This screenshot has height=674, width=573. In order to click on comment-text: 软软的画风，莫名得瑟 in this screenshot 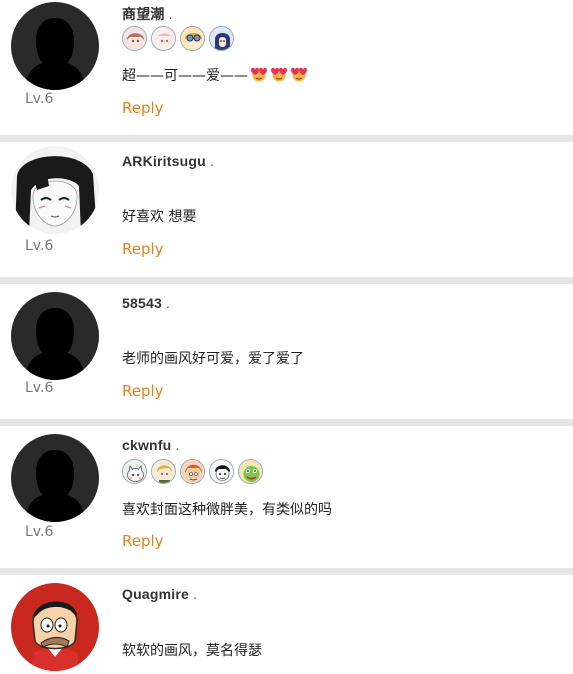, I will do `click(192, 651)`.